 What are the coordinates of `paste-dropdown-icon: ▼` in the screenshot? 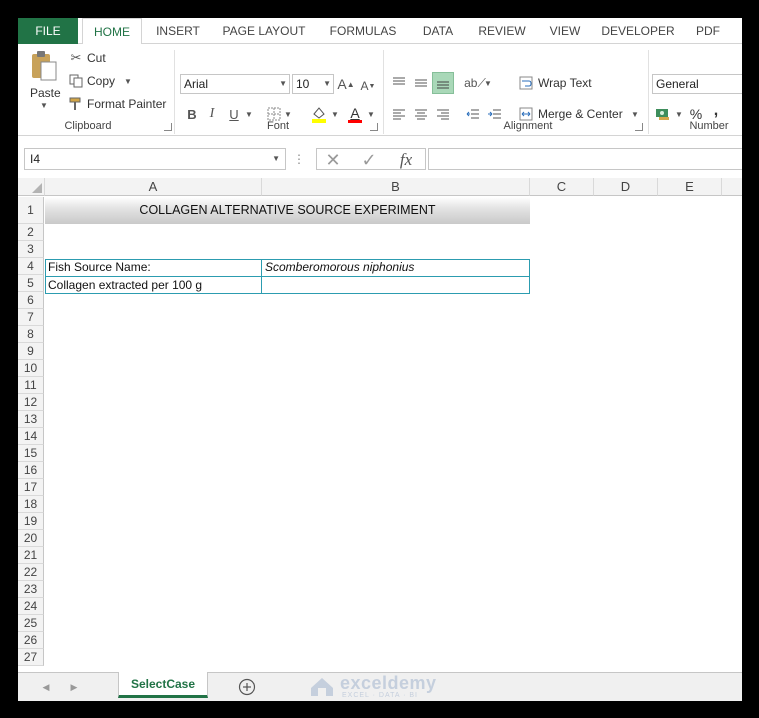 It's located at (44, 105).